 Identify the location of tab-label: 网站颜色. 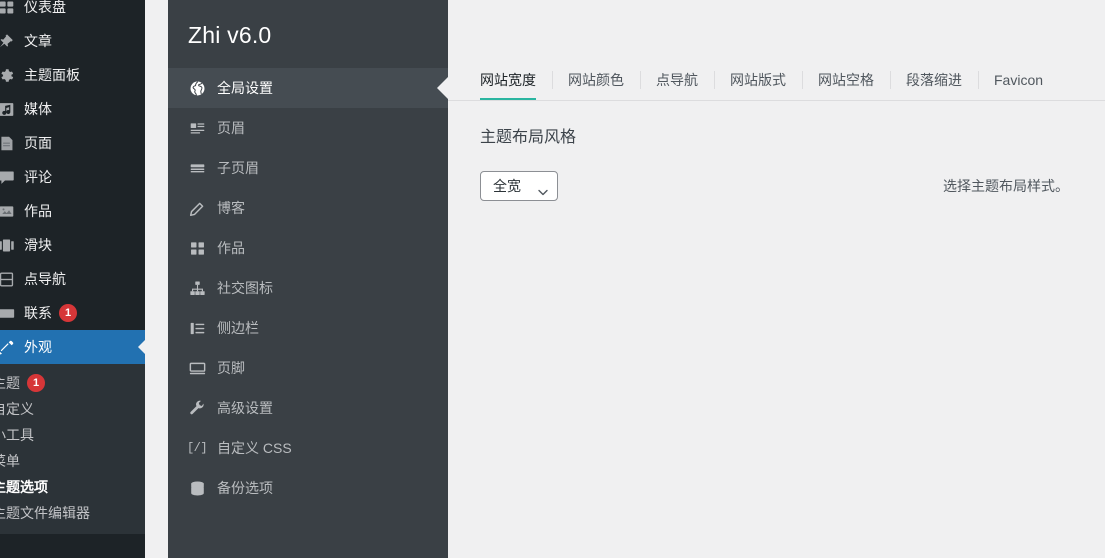
(596, 80).